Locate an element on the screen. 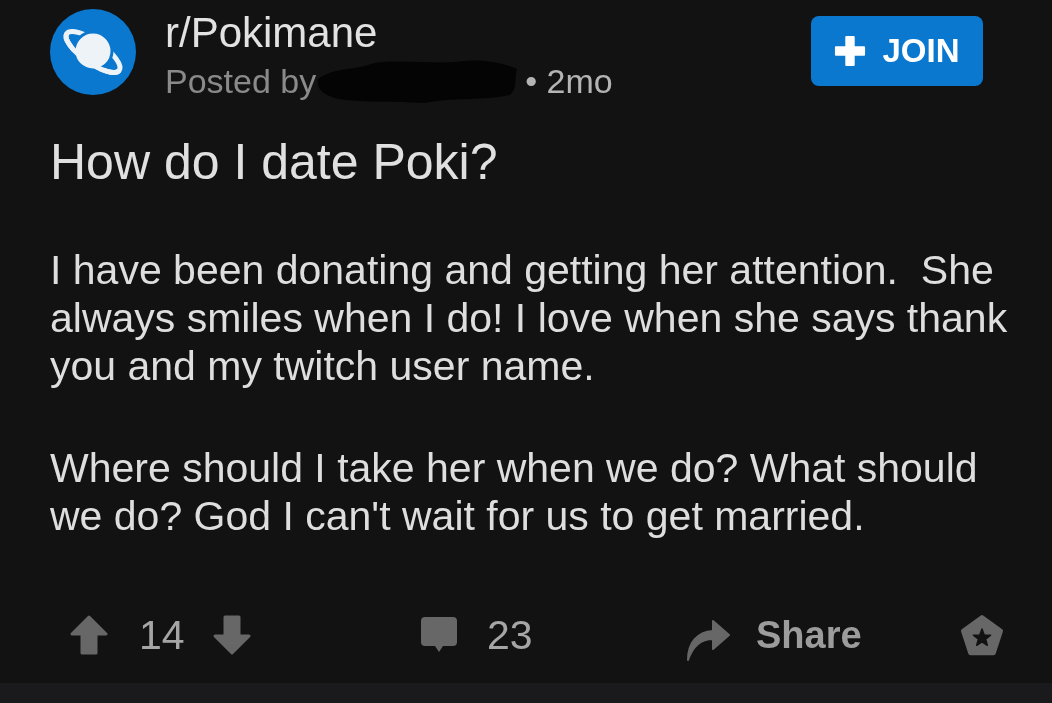 This screenshot has height=703, width=1052. join-button: JOIN is located at coordinates (897, 51).